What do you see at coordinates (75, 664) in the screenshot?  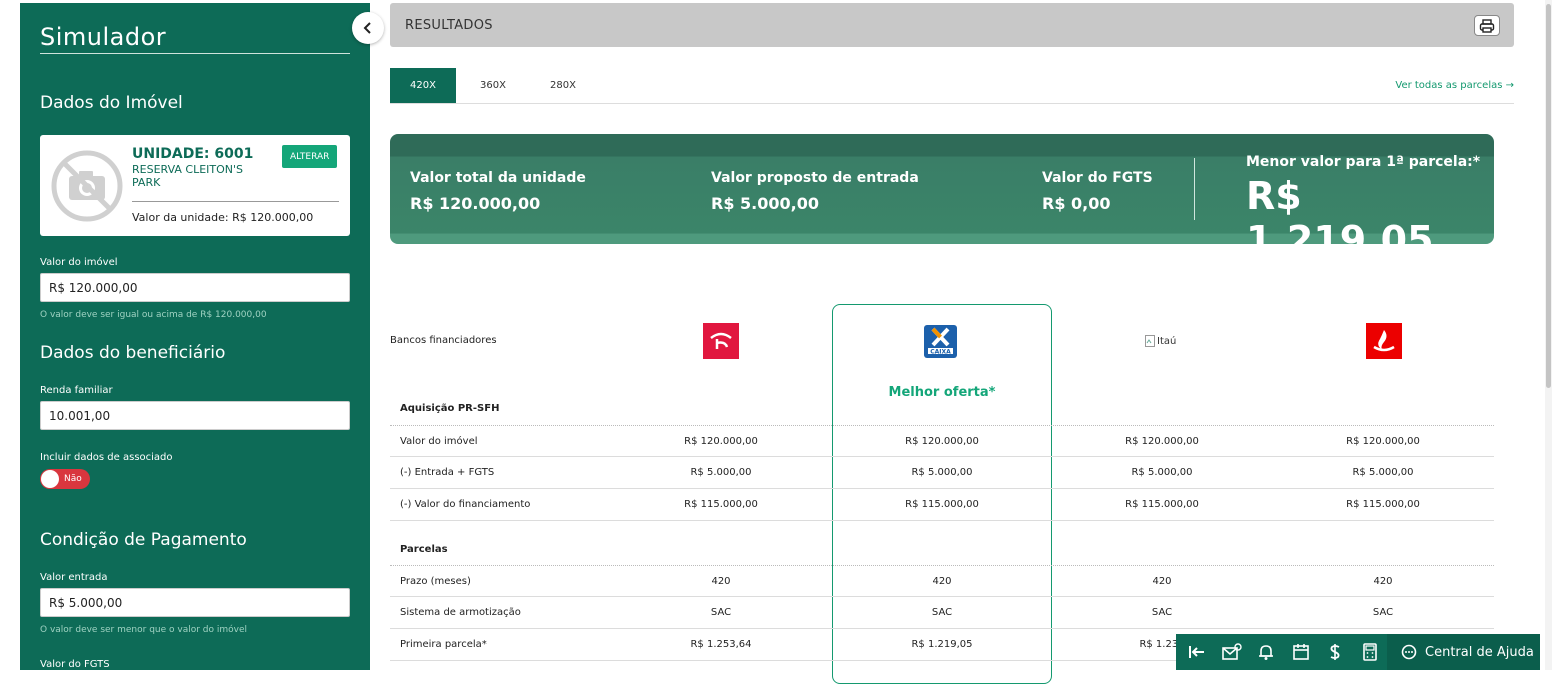 I see `fgts-label: Valor do FGTS` at bounding box center [75, 664].